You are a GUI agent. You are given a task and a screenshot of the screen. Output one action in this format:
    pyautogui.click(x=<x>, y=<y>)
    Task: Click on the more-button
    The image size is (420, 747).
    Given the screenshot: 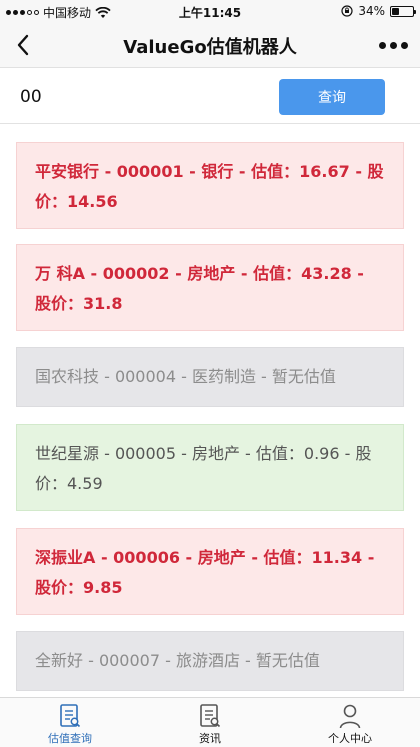 What is the action you would take?
    pyautogui.click(x=393, y=45)
    